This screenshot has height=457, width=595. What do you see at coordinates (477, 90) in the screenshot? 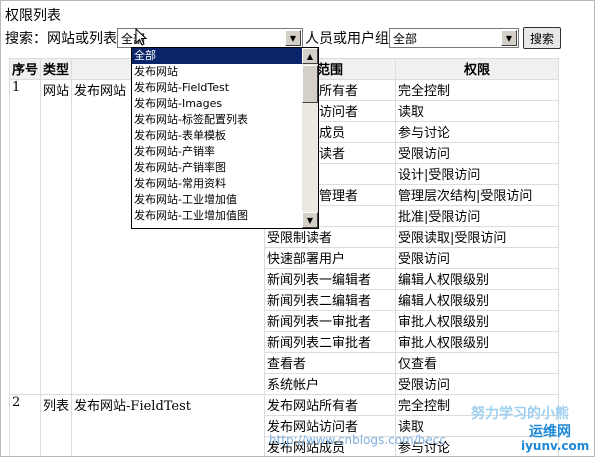
I see `permission-cell: 完全控制` at bounding box center [477, 90].